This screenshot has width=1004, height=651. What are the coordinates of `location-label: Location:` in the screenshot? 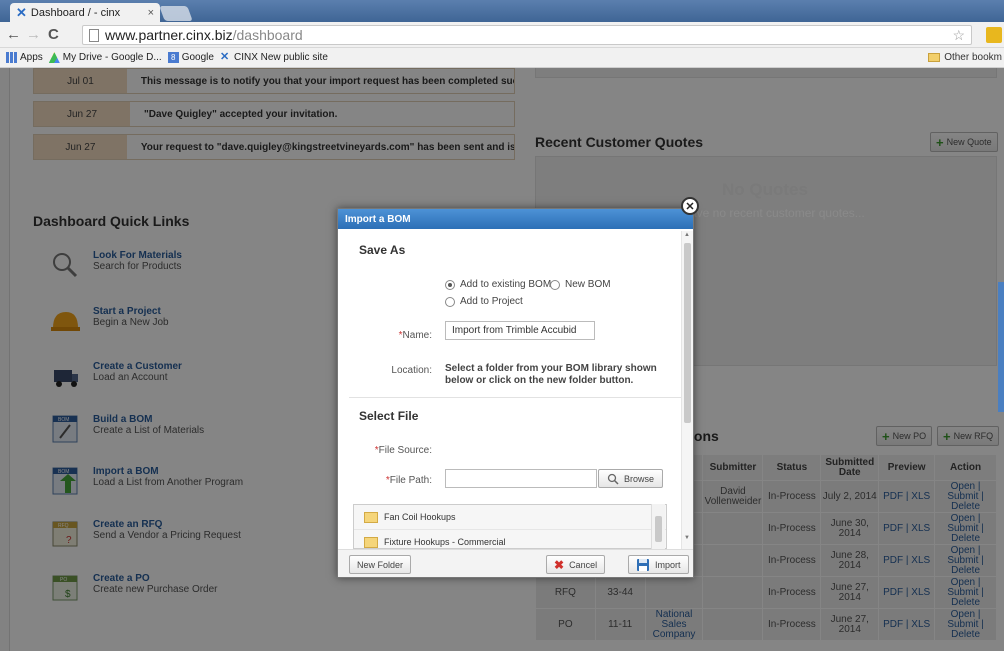 It's located at (411, 370).